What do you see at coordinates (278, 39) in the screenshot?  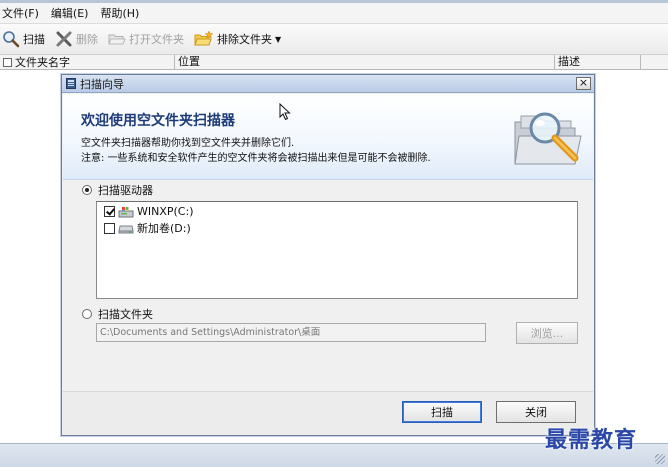 I see `dropdown-caret-icon: ▼` at bounding box center [278, 39].